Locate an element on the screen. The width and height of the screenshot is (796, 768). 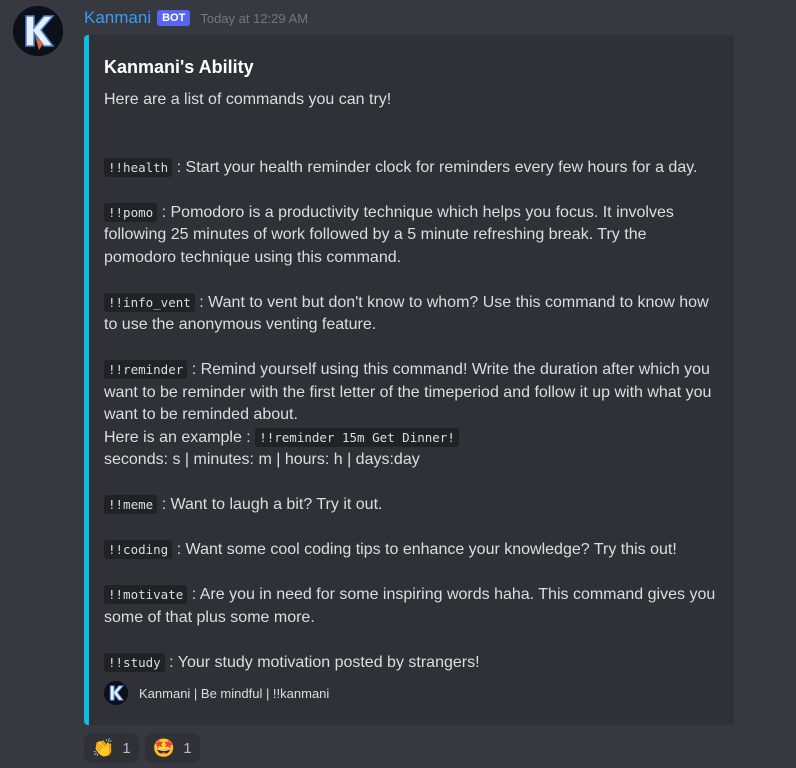
footer-text: Kanmani | Be mindful | !!kanmani is located at coordinates (234, 693).